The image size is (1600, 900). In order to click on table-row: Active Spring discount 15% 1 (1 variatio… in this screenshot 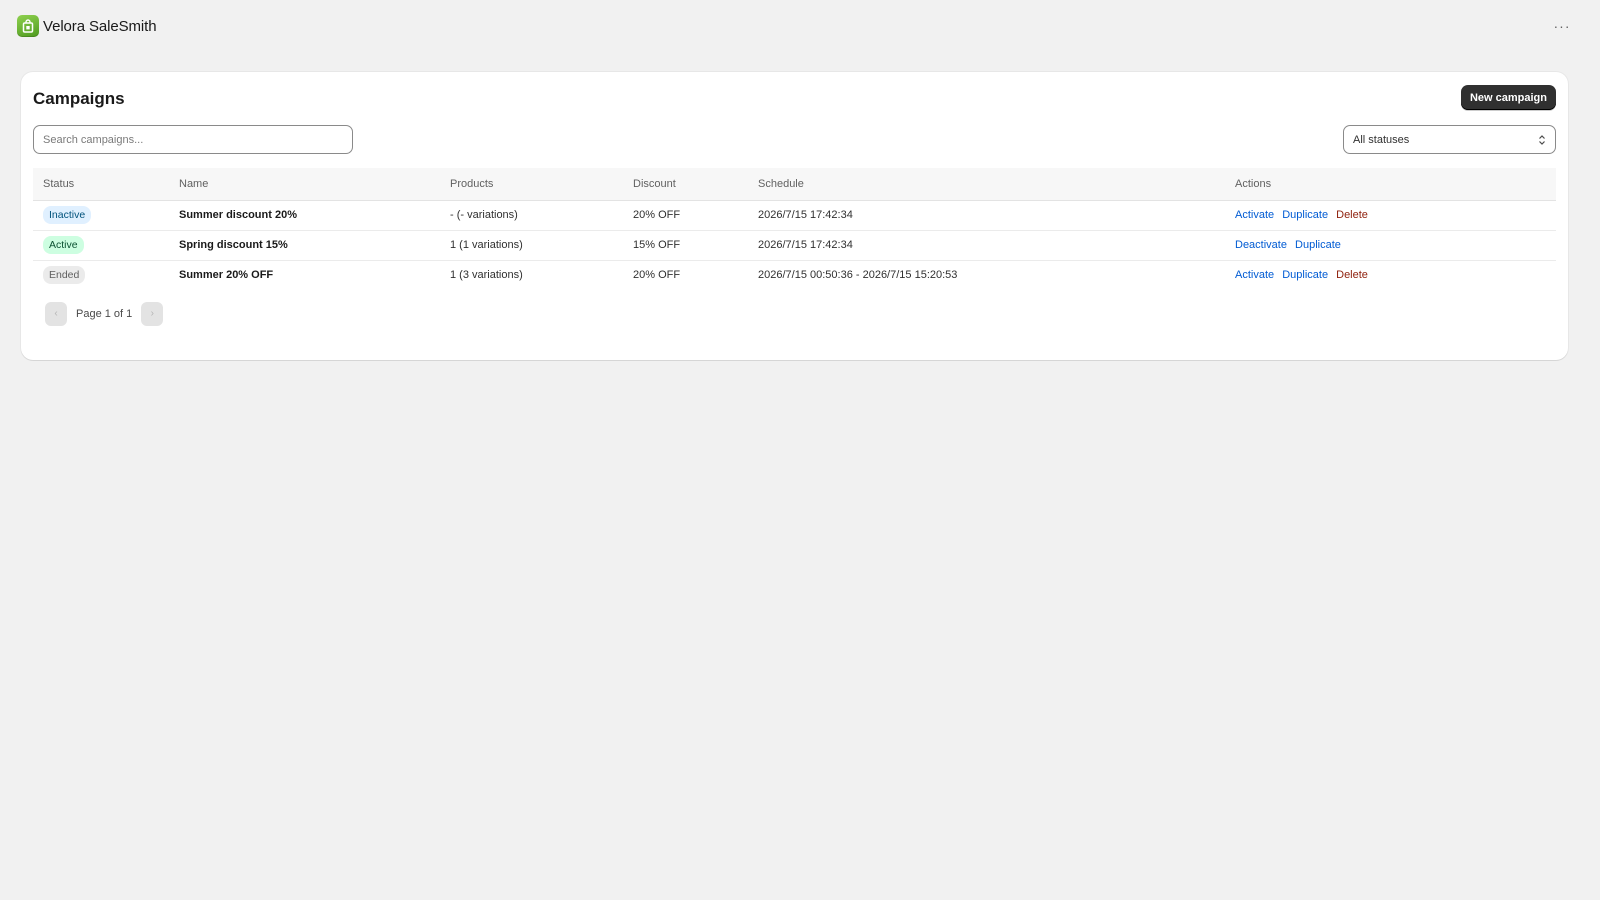, I will do `click(794, 245)`.